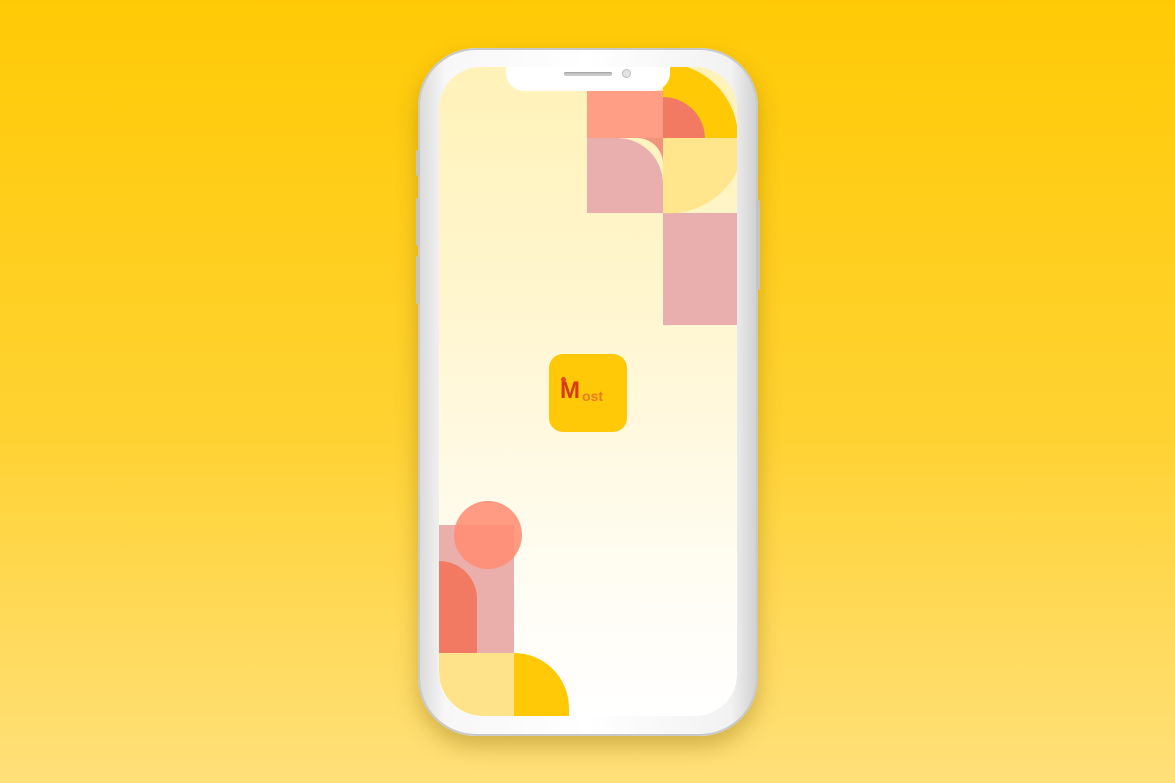  I want to click on decor-pale-yellow-quarter-bottom, so click(476, 684).